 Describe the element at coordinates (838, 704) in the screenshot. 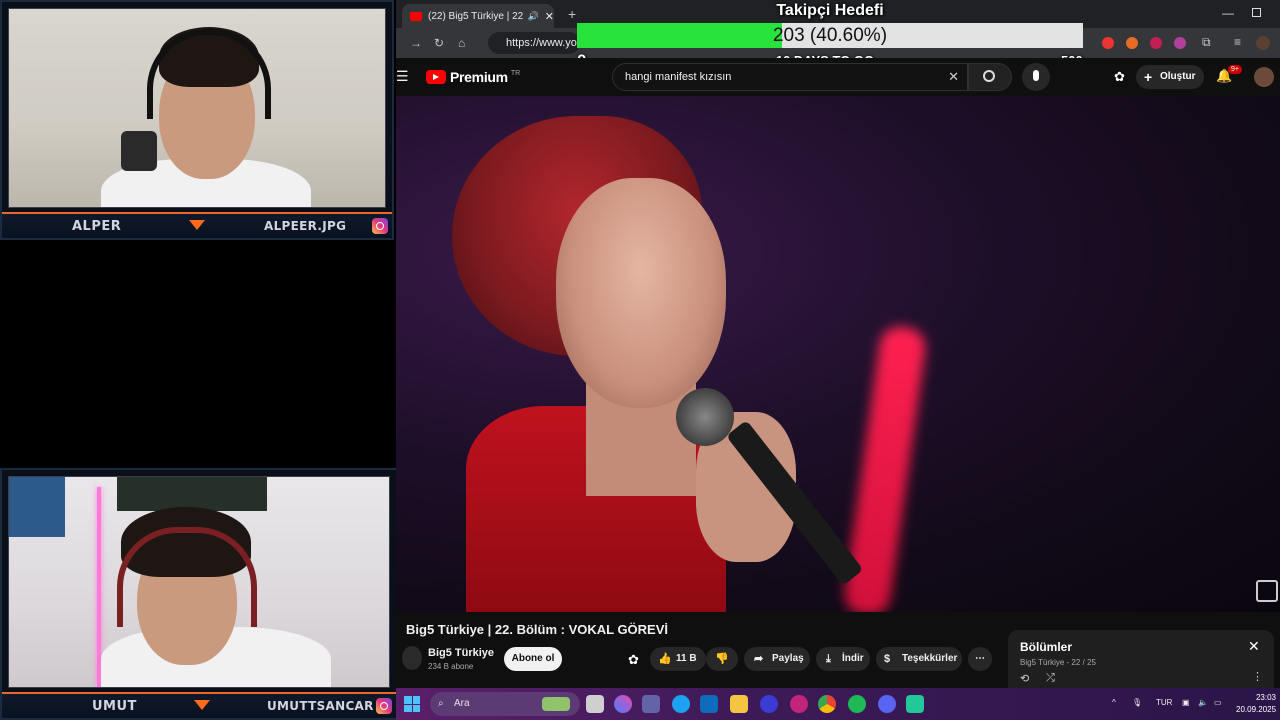

I see `taskbar: ⌕ Ara ^ 🎙 TUR ▣ 🔈 ▭ 23:03 20.09.2025` at that location.